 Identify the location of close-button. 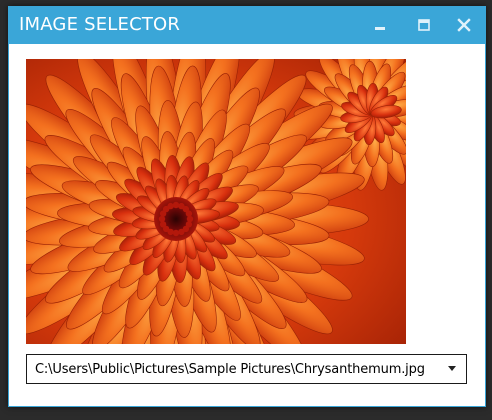
(464, 25).